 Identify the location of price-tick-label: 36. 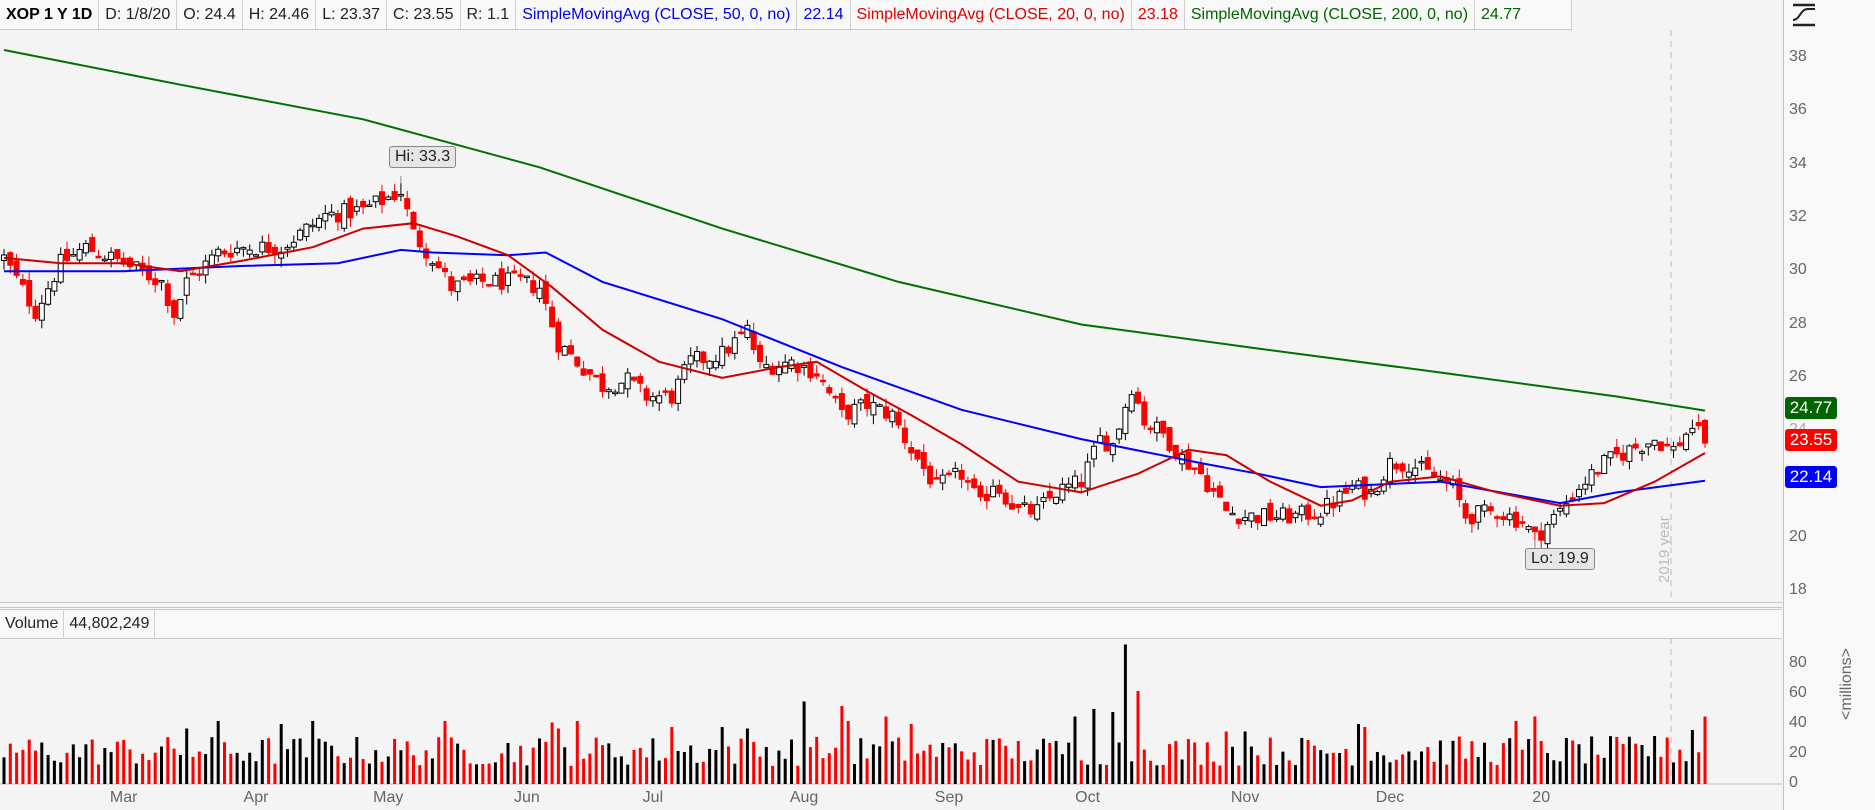
(1798, 110).